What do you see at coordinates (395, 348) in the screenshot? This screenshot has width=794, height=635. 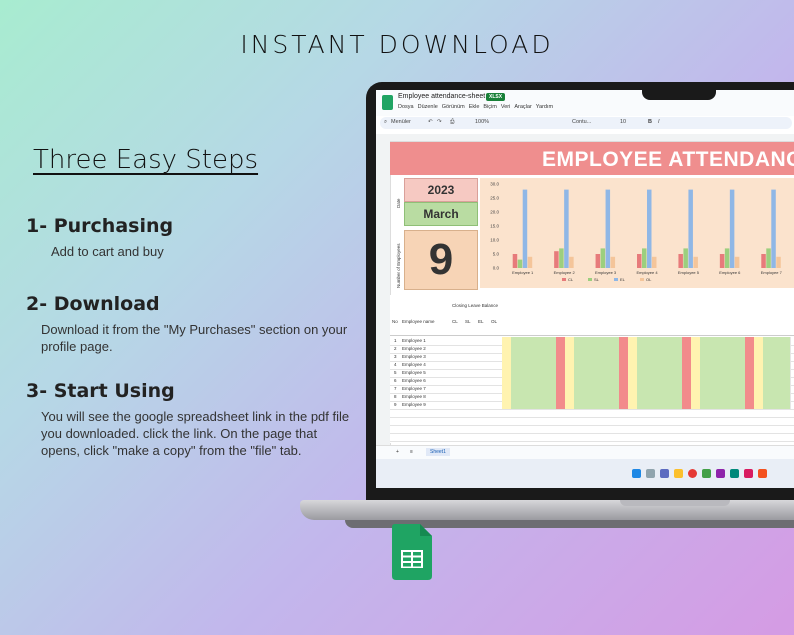 I see `row-number: 2` at bounding box center [395, 348].